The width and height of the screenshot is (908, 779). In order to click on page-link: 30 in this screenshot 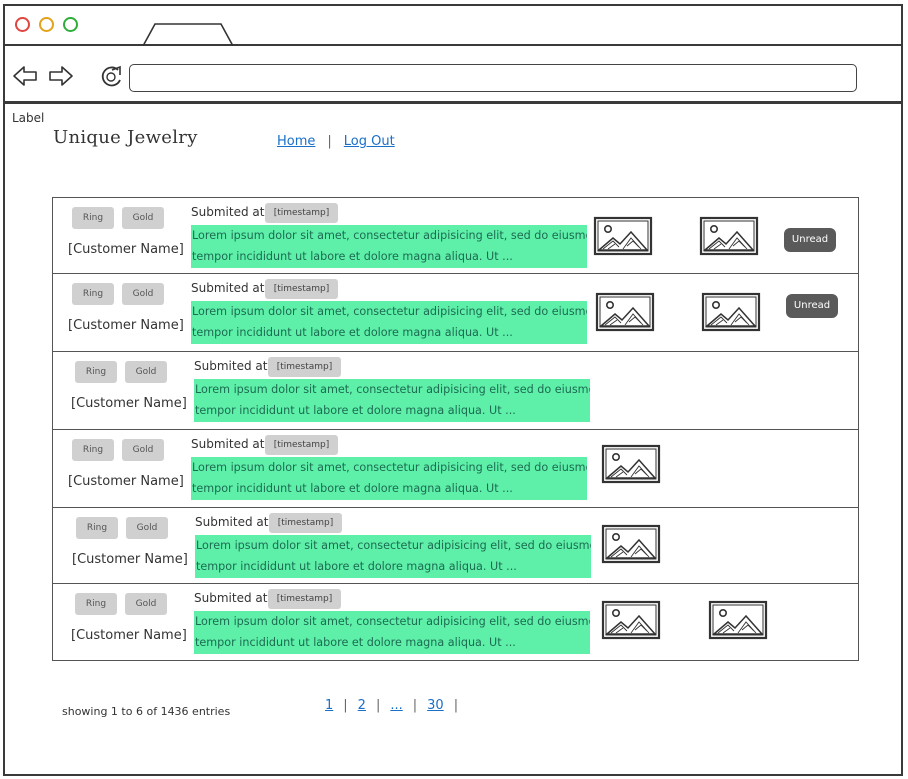, I will do `click(435, 705)`.